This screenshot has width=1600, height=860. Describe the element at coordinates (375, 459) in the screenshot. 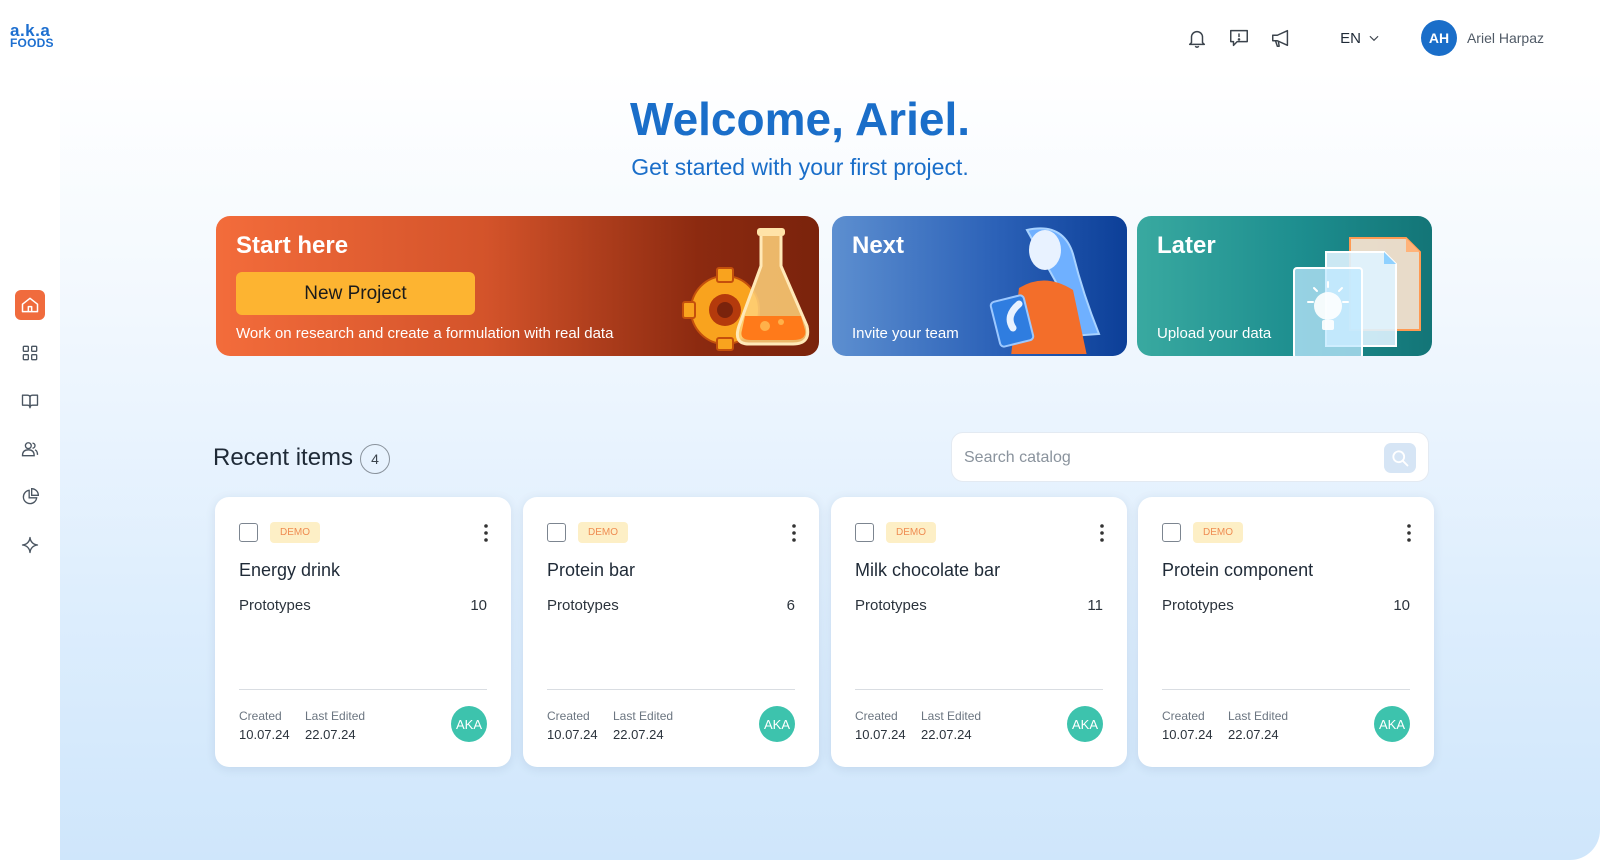

I see `recent-items-count-badge: 4` at that location.